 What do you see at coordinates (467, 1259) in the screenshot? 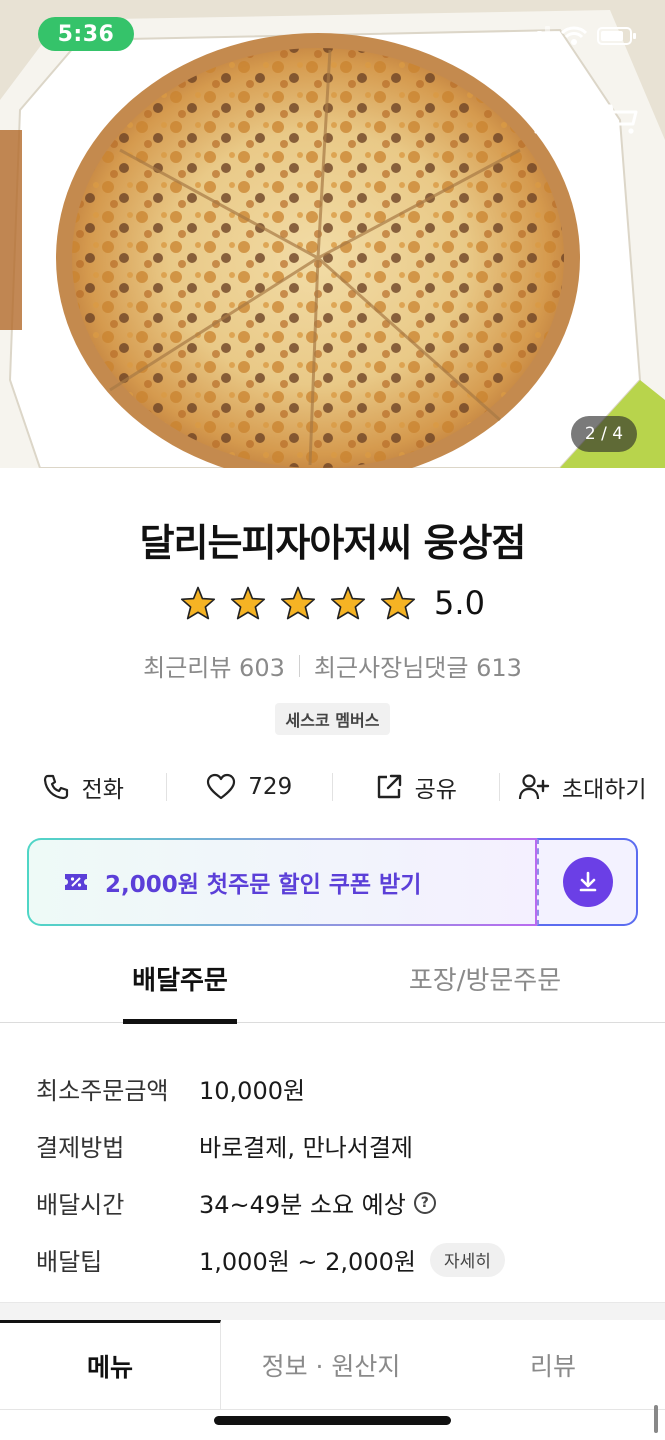
I see `tip-detail-button: 자세히` at bounding box center [467, 1259].